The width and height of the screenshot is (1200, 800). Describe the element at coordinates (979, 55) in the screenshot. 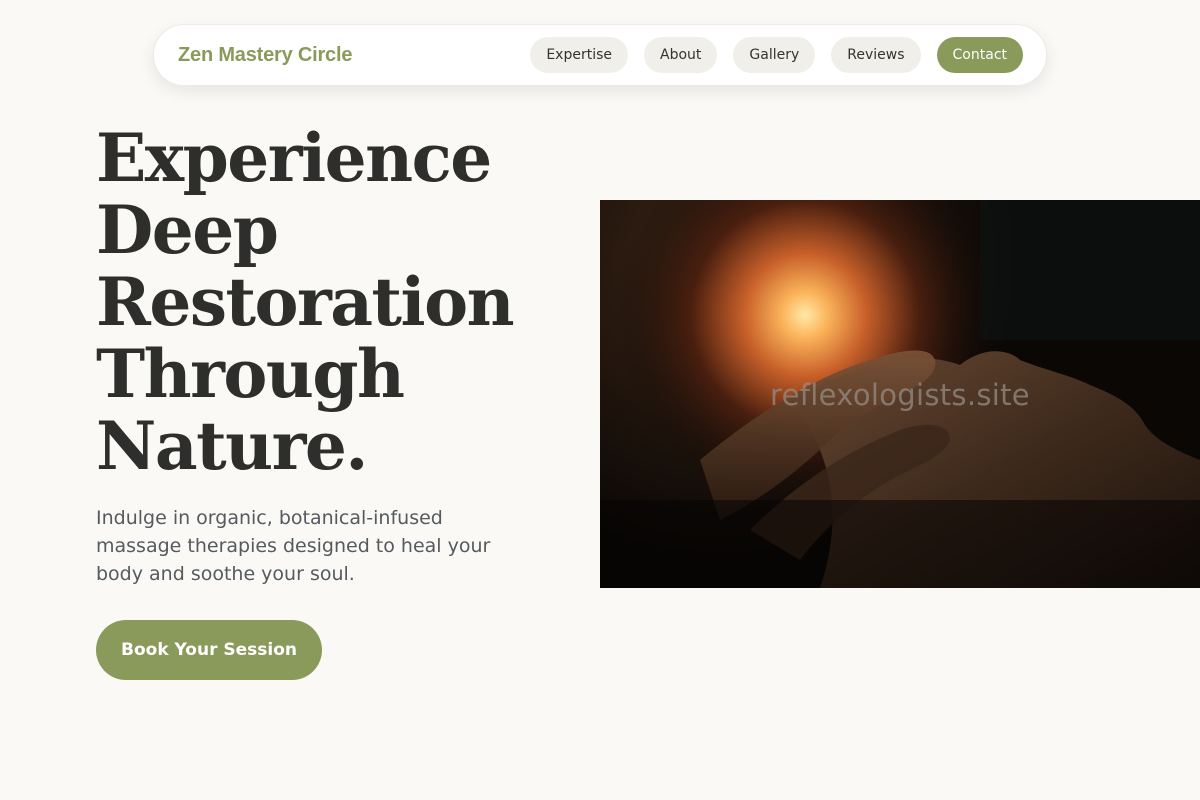

I see `nav-link-contact: Contact` at that location.